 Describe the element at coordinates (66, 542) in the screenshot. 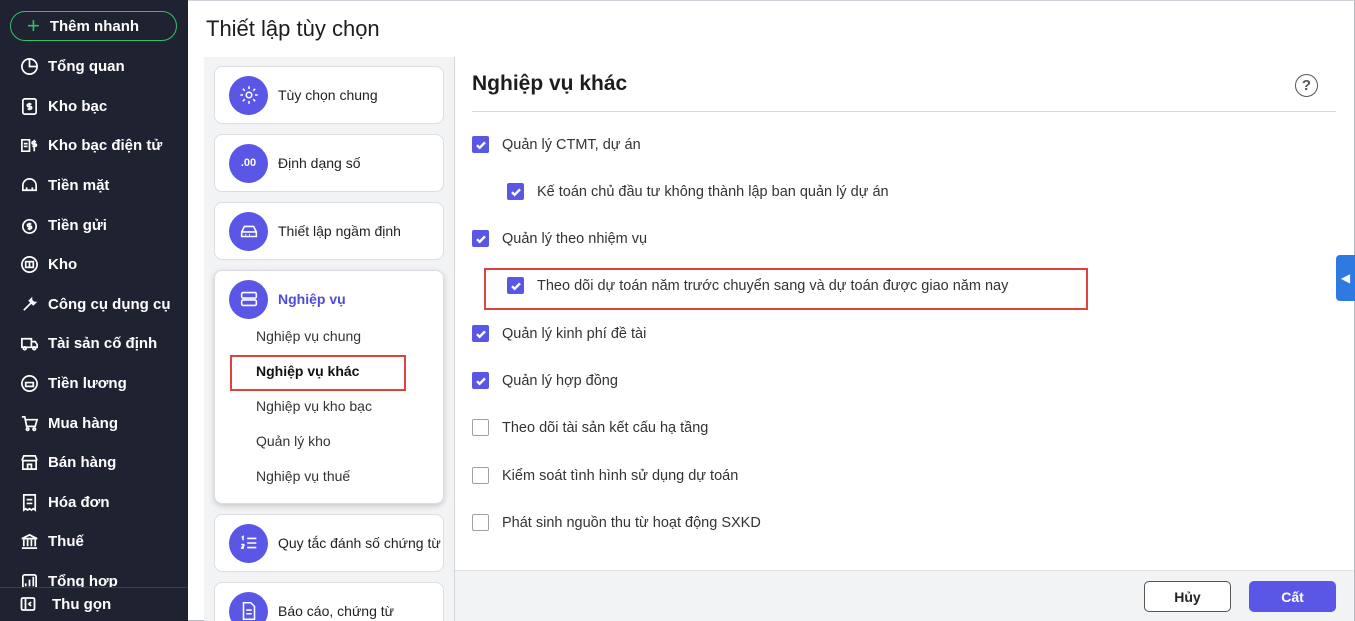

I see `sidebar-item-label: Thuế` at that location.